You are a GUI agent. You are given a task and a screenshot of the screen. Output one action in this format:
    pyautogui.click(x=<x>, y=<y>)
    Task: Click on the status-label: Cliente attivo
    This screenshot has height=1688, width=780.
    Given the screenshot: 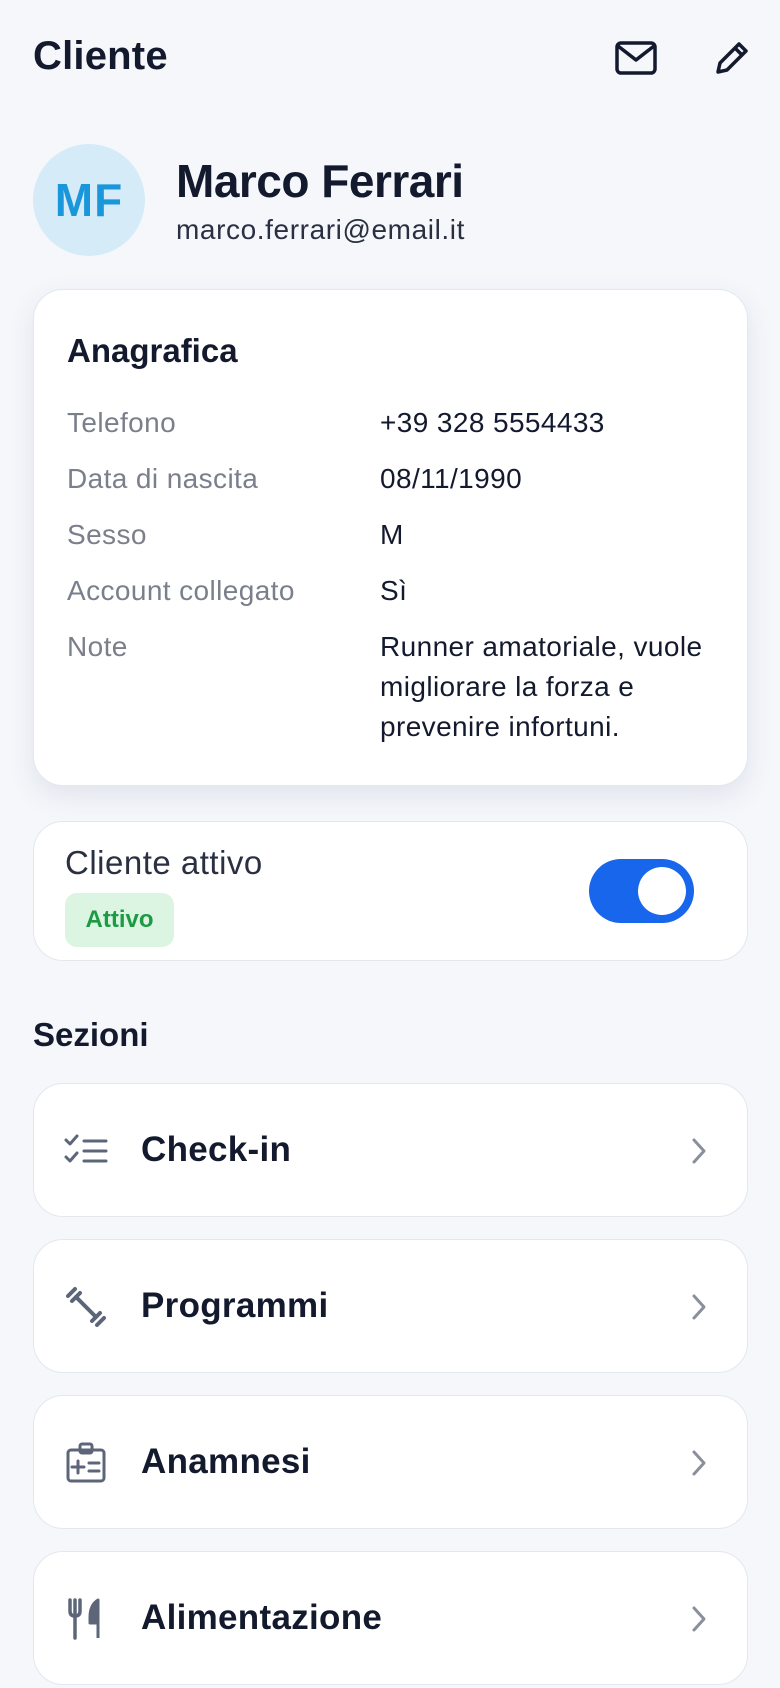 What is the action you would take?
    pyautogui.click(x=164, y=862)
    